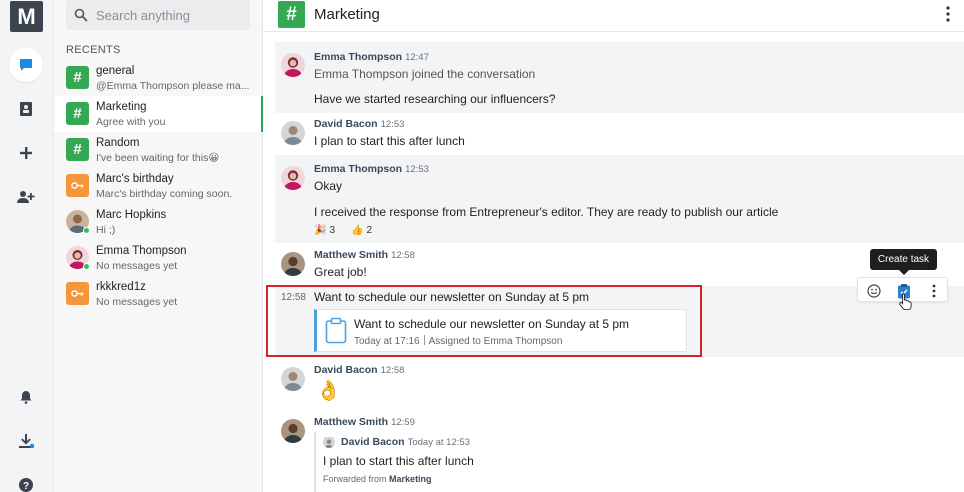 The height and width of the screenshot is (492, 964). What do you see at coordinates (328, 391) in the screenshot?
I see `ok-hand-emoji-icon: 👌` at bounding box center [328, 391].